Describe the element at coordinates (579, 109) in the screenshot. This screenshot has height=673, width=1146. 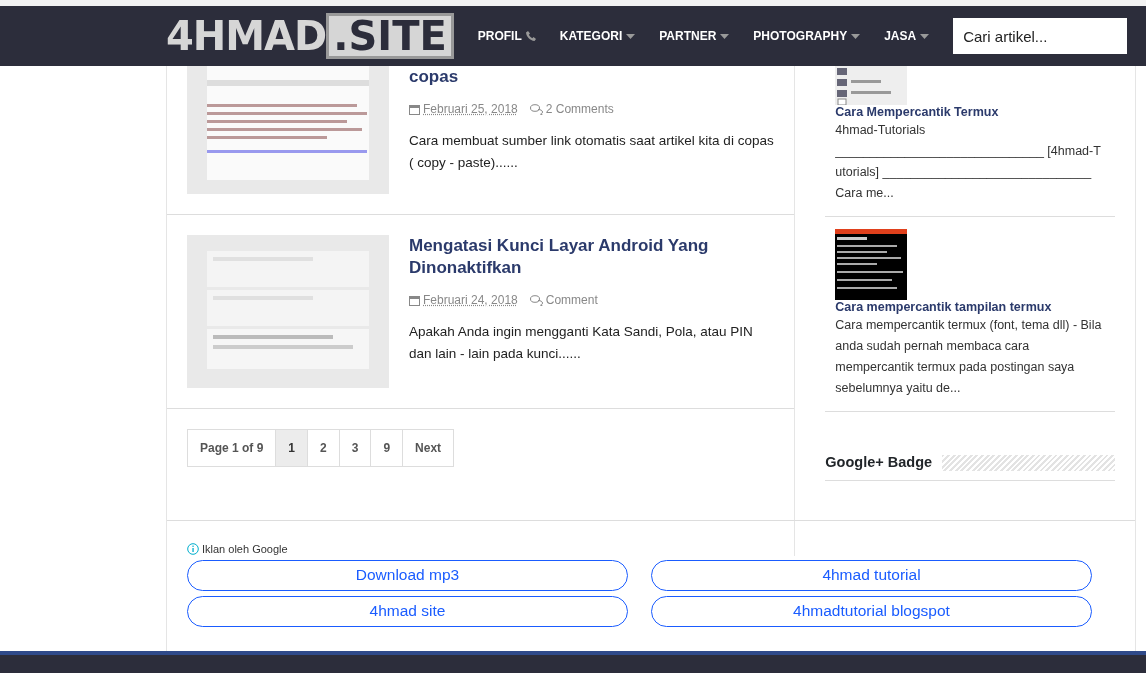
I see `comment-count: 2 Comments` at that location.